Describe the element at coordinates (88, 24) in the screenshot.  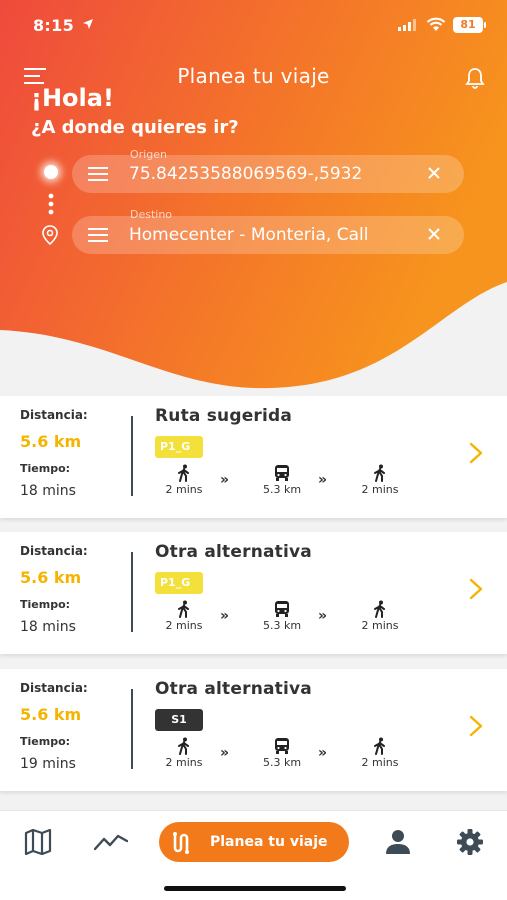
I see `location-arrow-icon` at that location.